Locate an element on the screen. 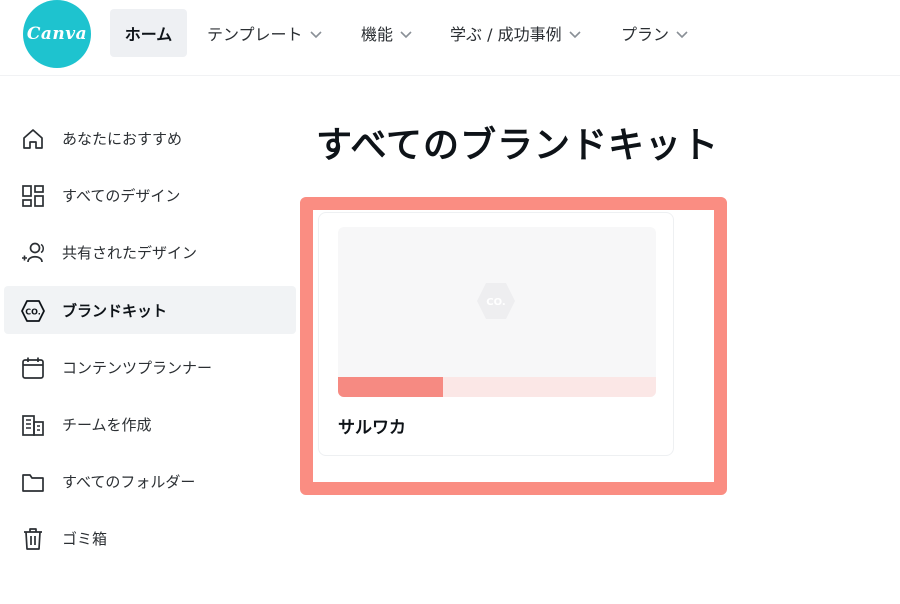  svg-text: CO. is located at coordinates (33, 312).